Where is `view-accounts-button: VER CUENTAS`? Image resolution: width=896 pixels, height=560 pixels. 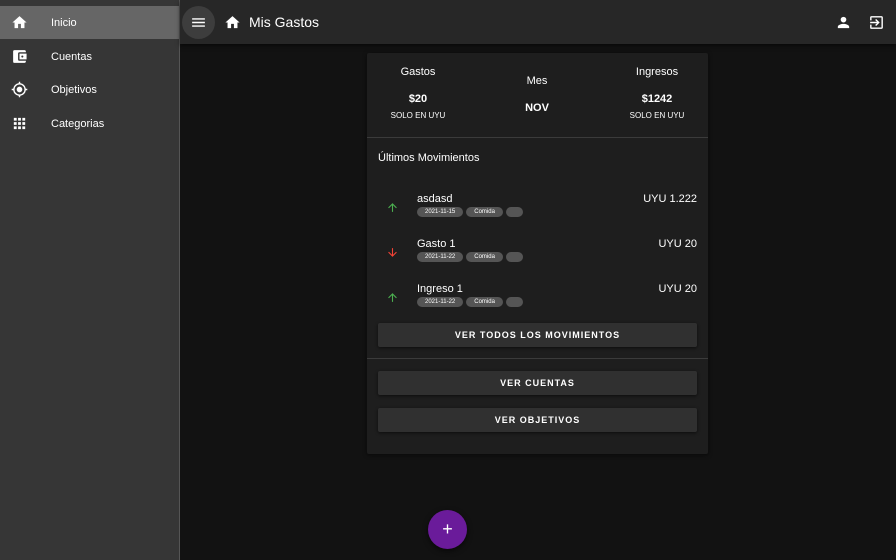
view-accounts-button: VER CUENTAS is located at coordinates (537, 383).